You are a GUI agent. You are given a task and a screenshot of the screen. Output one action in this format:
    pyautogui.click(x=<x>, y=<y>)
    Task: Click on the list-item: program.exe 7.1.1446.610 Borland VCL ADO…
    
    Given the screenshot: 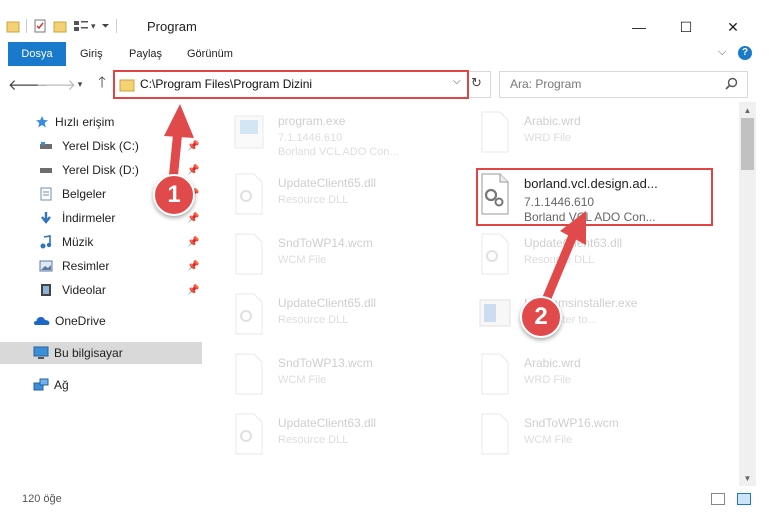 What is the action you would take?
    pyautogui.click(x=352, y=134)
    